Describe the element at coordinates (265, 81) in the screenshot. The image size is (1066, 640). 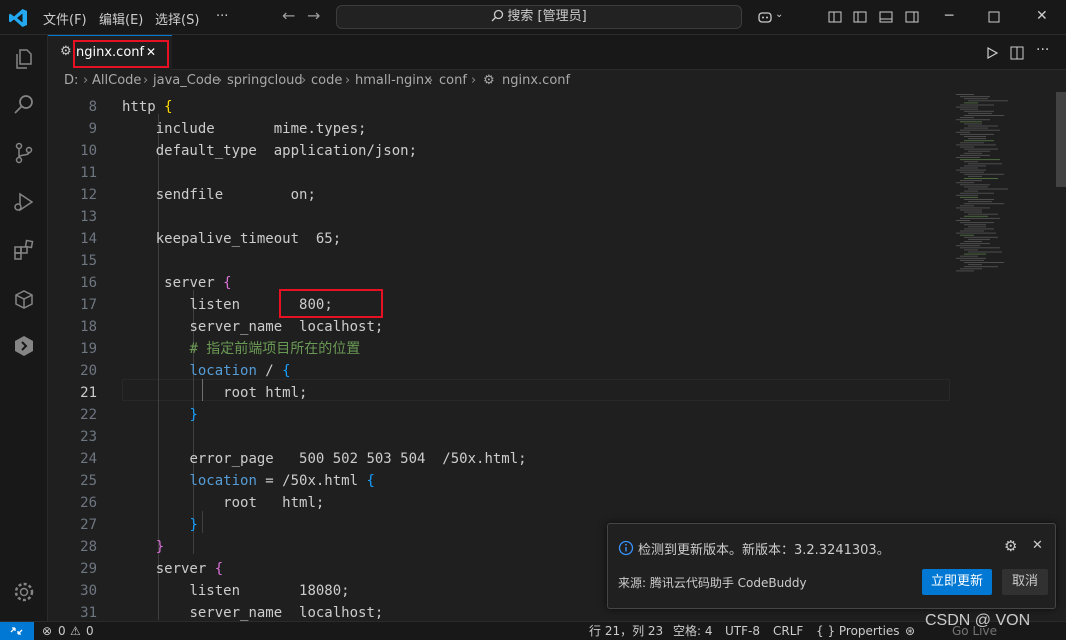
I see `breadcrumb-item: springcloud` at that location.